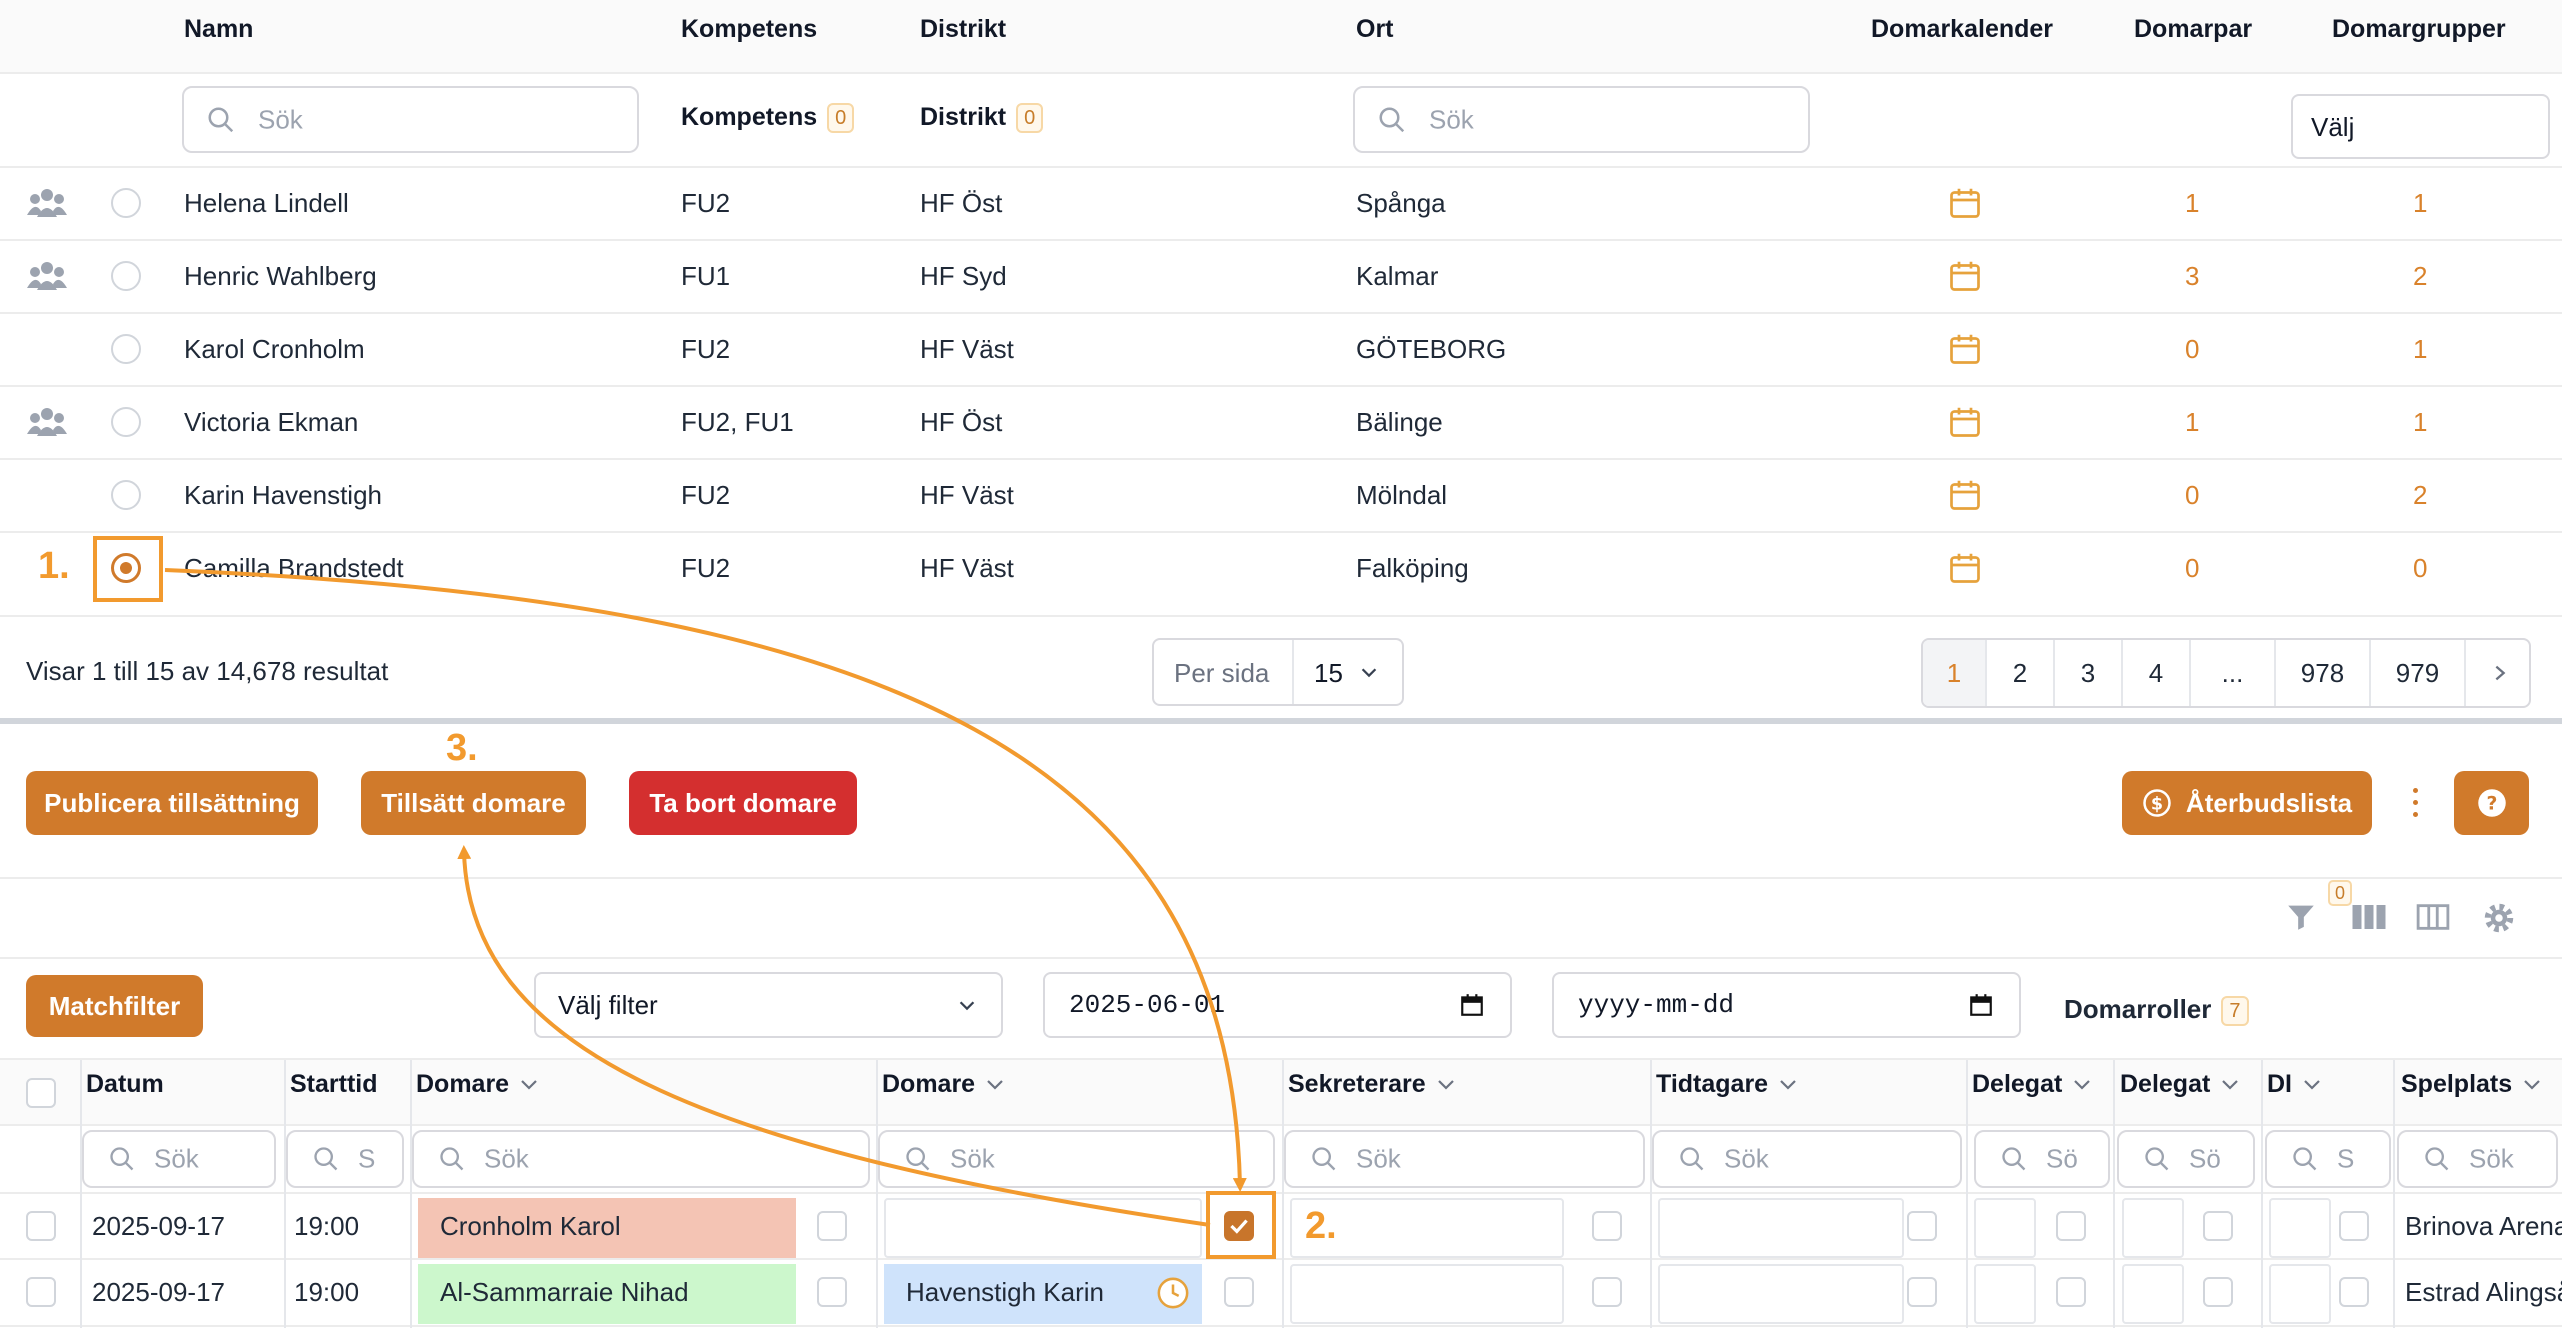 The height and width of the screenshot is (1330, 2562). What do you see at coordinates (2301, 917) in the screenshot?
I see `filter-icon` at bounding box center [2301, 917].